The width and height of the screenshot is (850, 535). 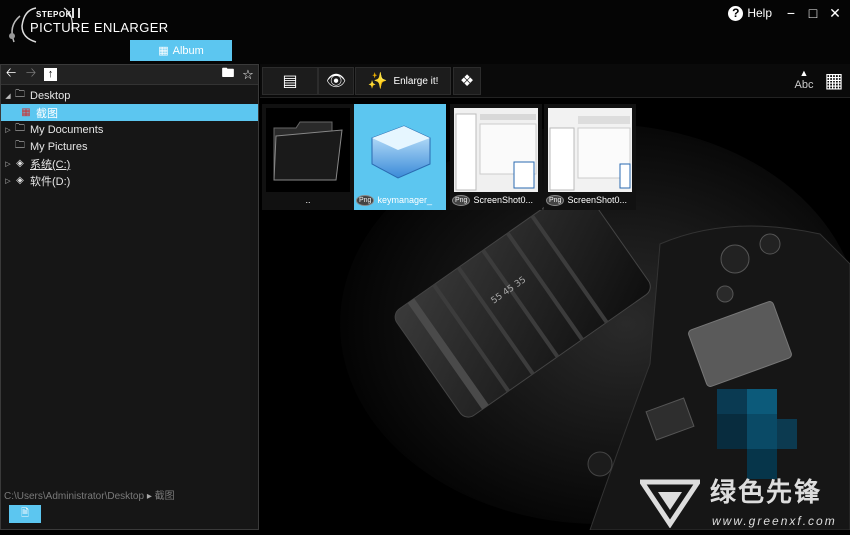 What do you see at coordinates (813, 13) in the screenshot?
I see `maximize-button: □` at bounding box center [813, 13].